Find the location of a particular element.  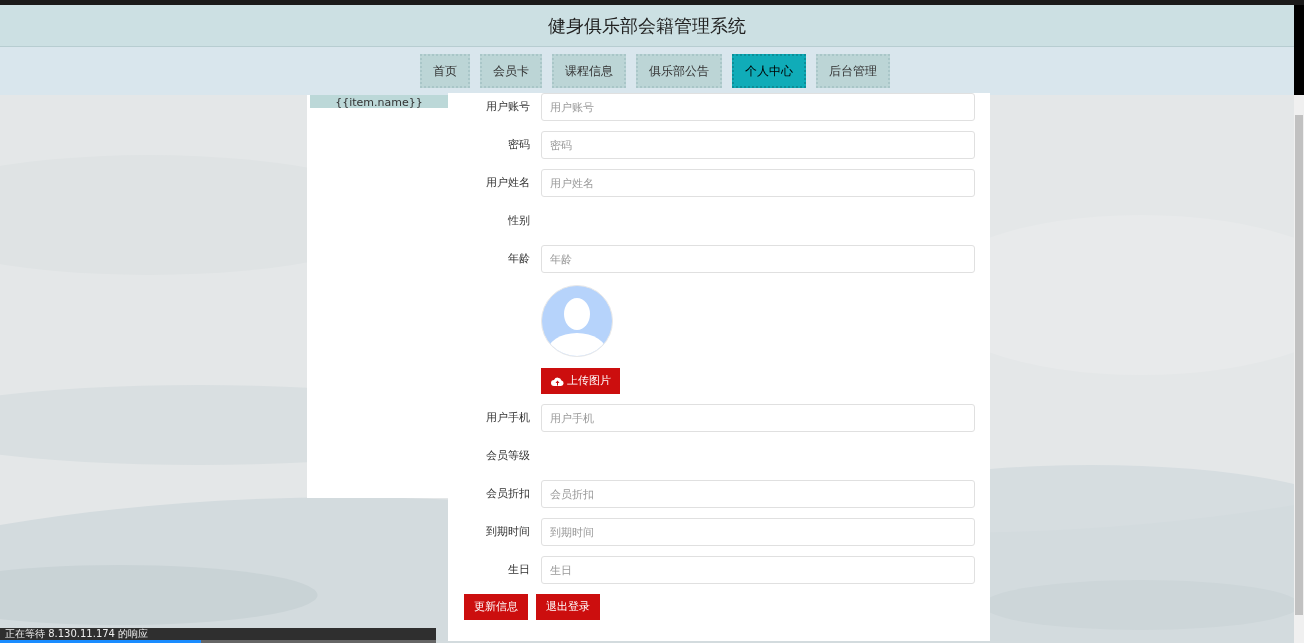

nav-tab: 会员卡 is located at coordinates (511, 71).